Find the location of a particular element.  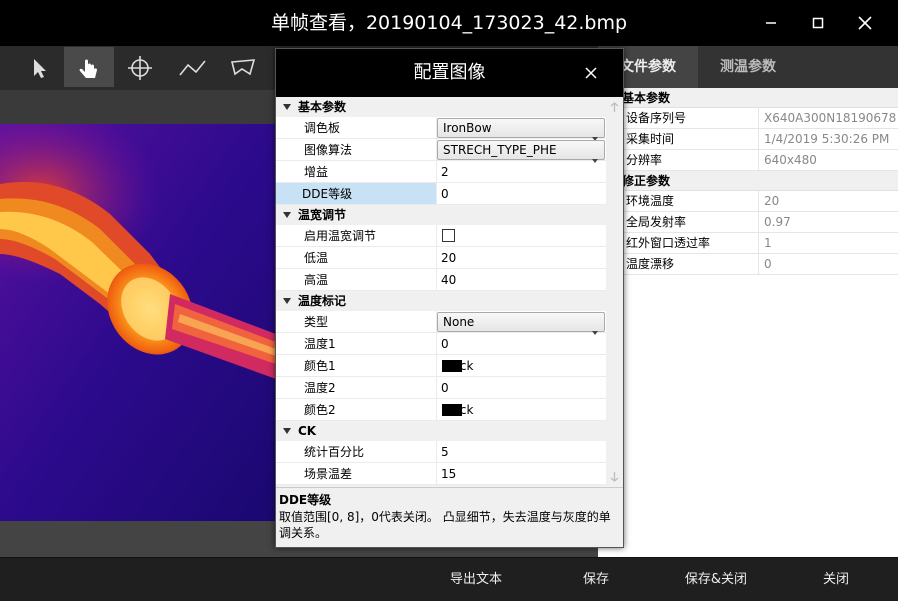

property-name: 场景温差 is located at coordinates (356, 473).